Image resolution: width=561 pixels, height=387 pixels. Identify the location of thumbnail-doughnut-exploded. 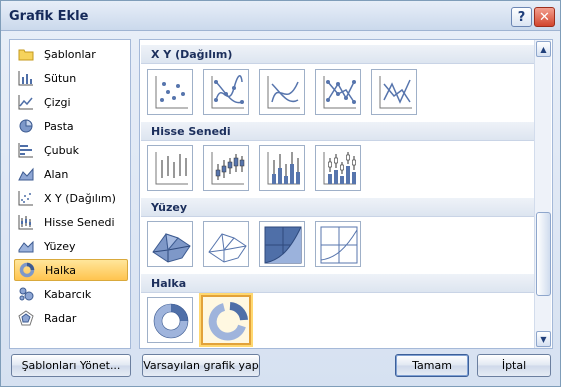
(226, 320).